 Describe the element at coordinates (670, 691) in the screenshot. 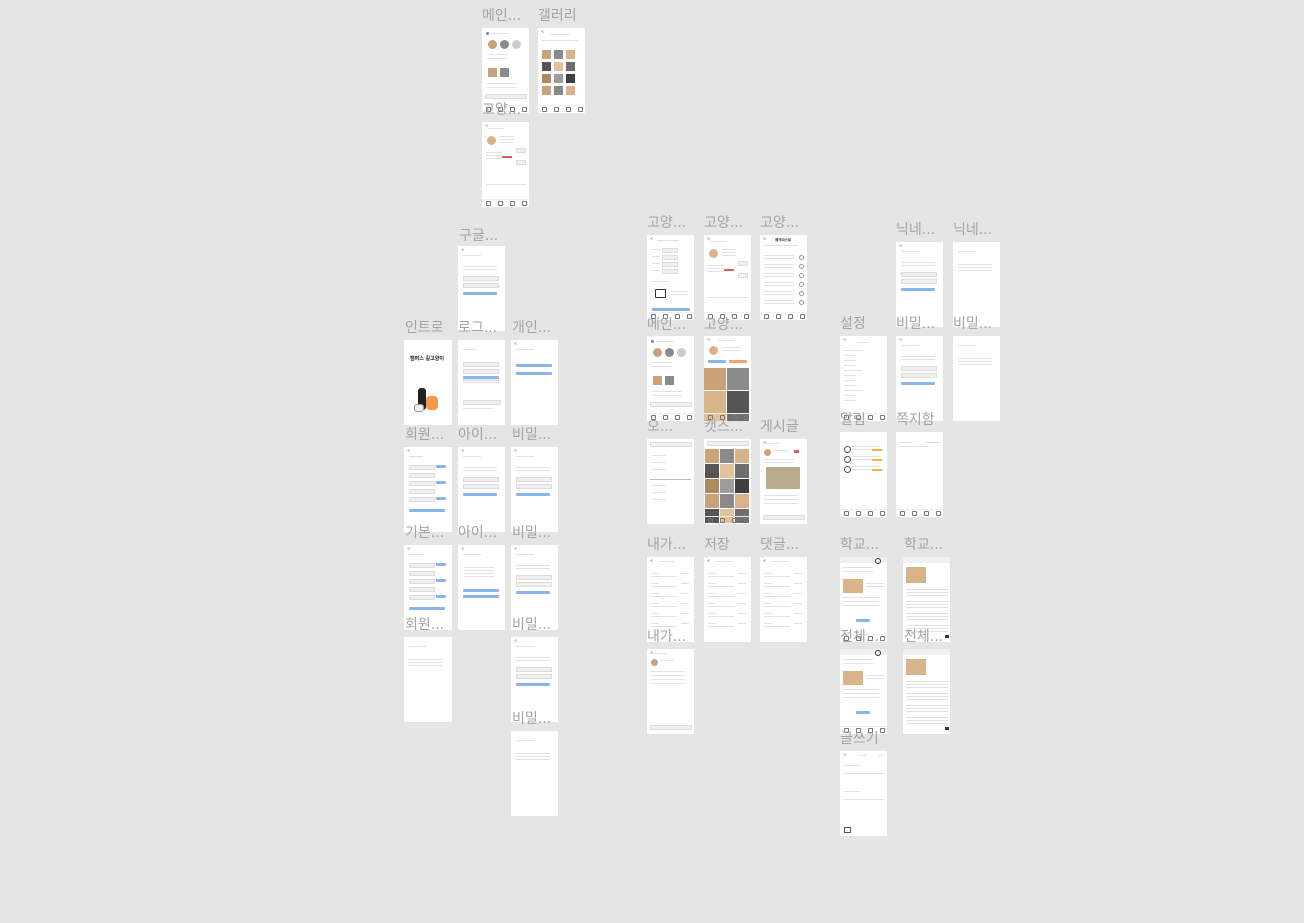

I see `mobile-frame-comment: <` at that location.